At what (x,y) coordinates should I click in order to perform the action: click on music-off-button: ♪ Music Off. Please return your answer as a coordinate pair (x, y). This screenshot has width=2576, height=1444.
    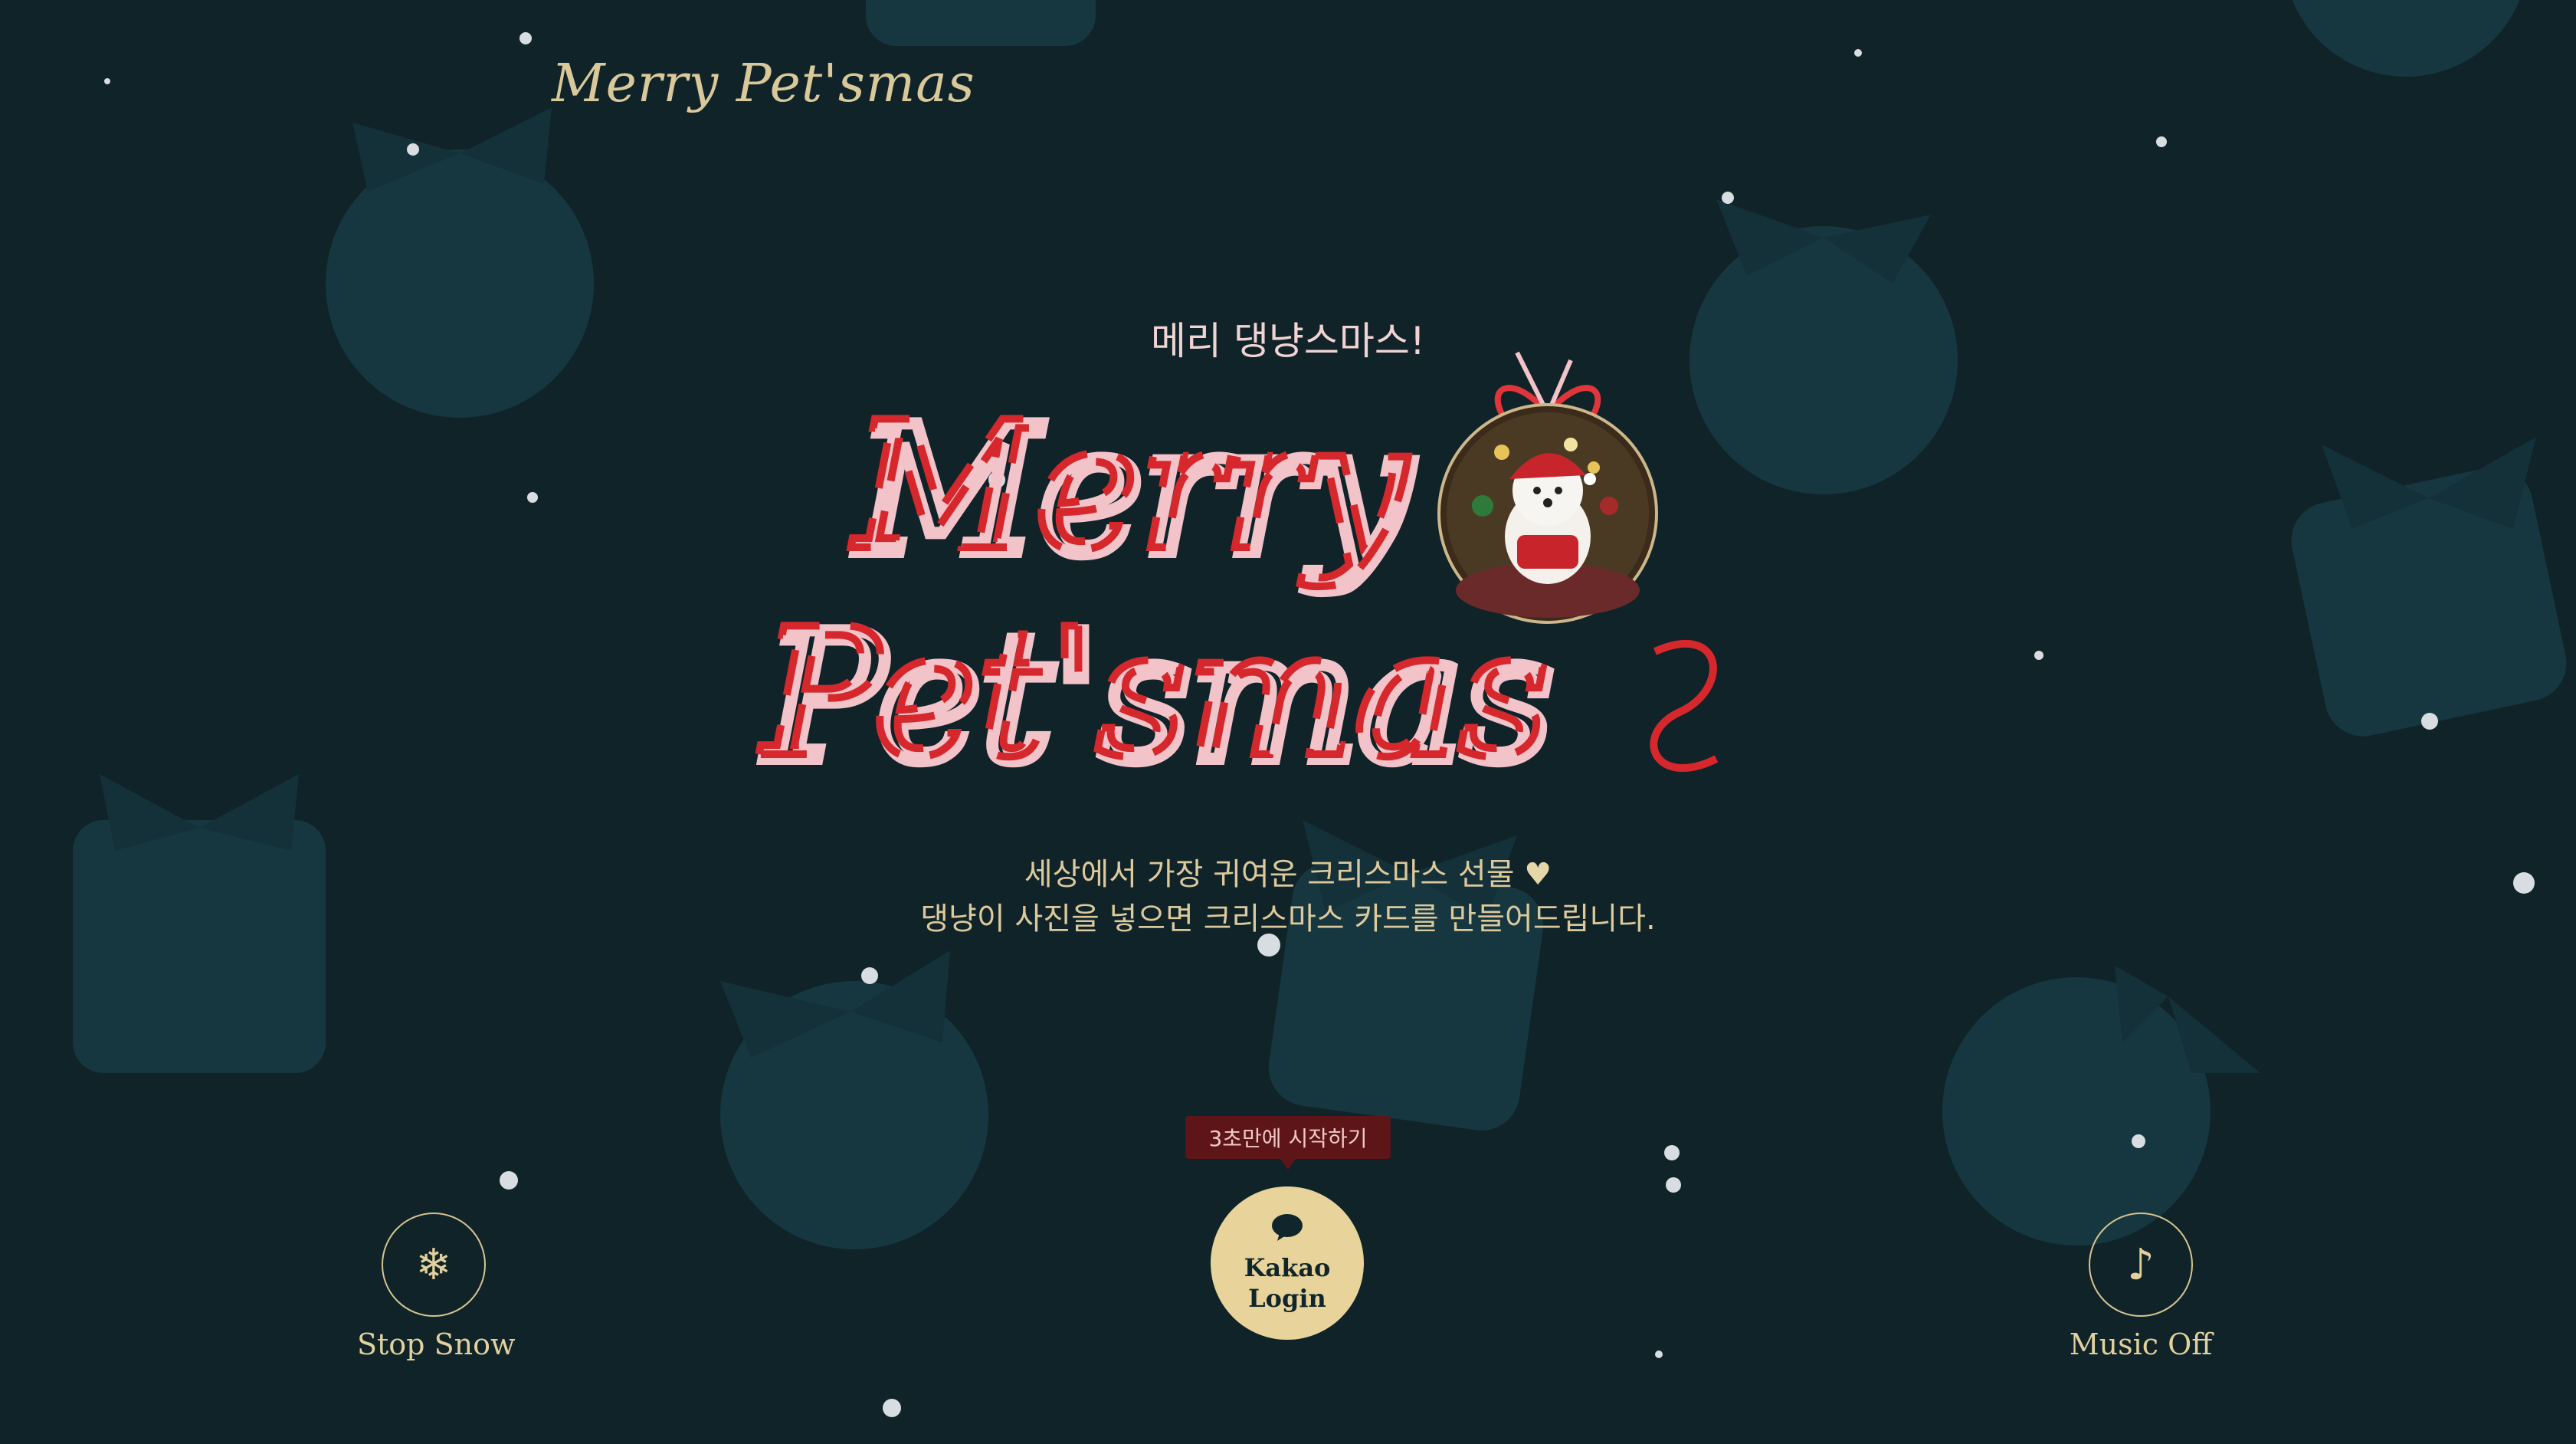
    Looking at the image, I should click on (2140, 1287).